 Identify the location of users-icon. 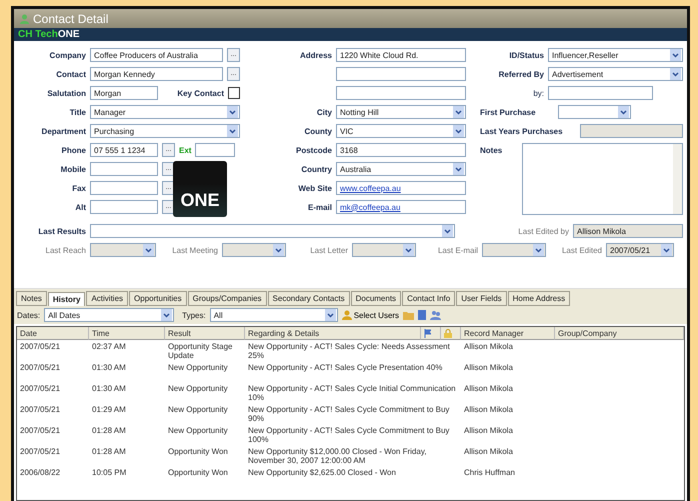
(436, 315).